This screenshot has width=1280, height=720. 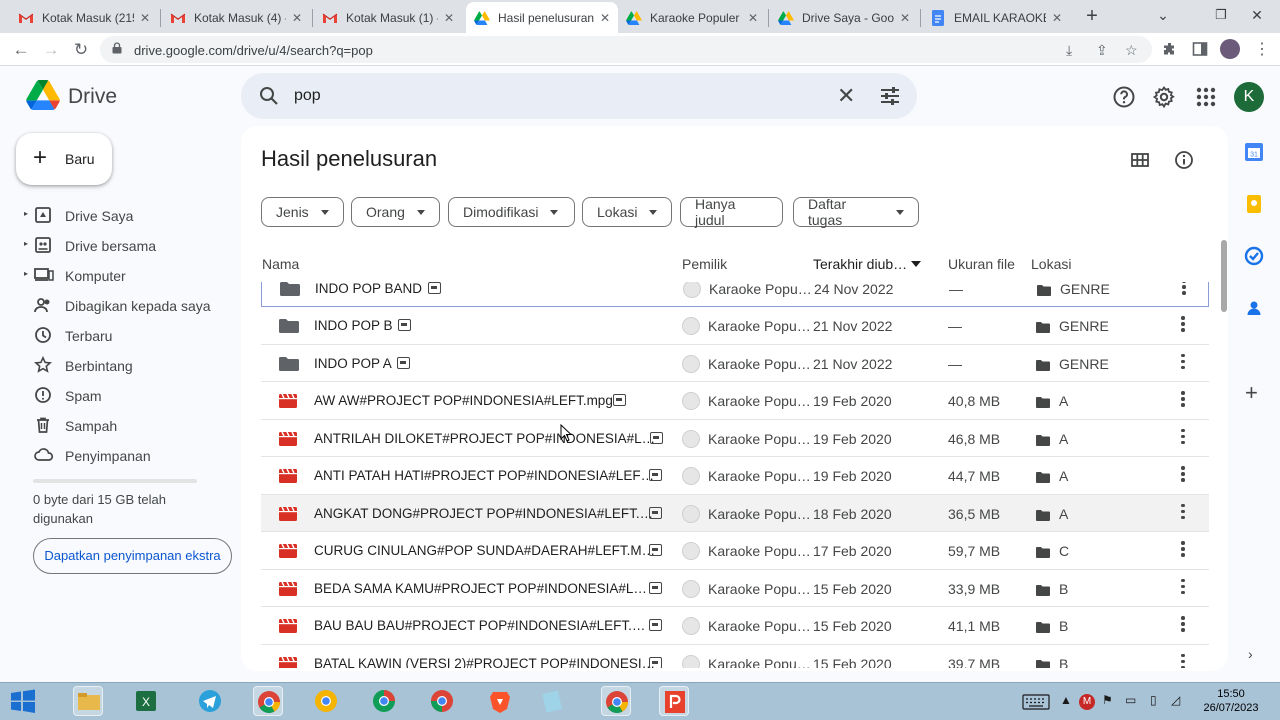 I want to click on filter-chip: Daftar tugas, so click(x=856, y=212).